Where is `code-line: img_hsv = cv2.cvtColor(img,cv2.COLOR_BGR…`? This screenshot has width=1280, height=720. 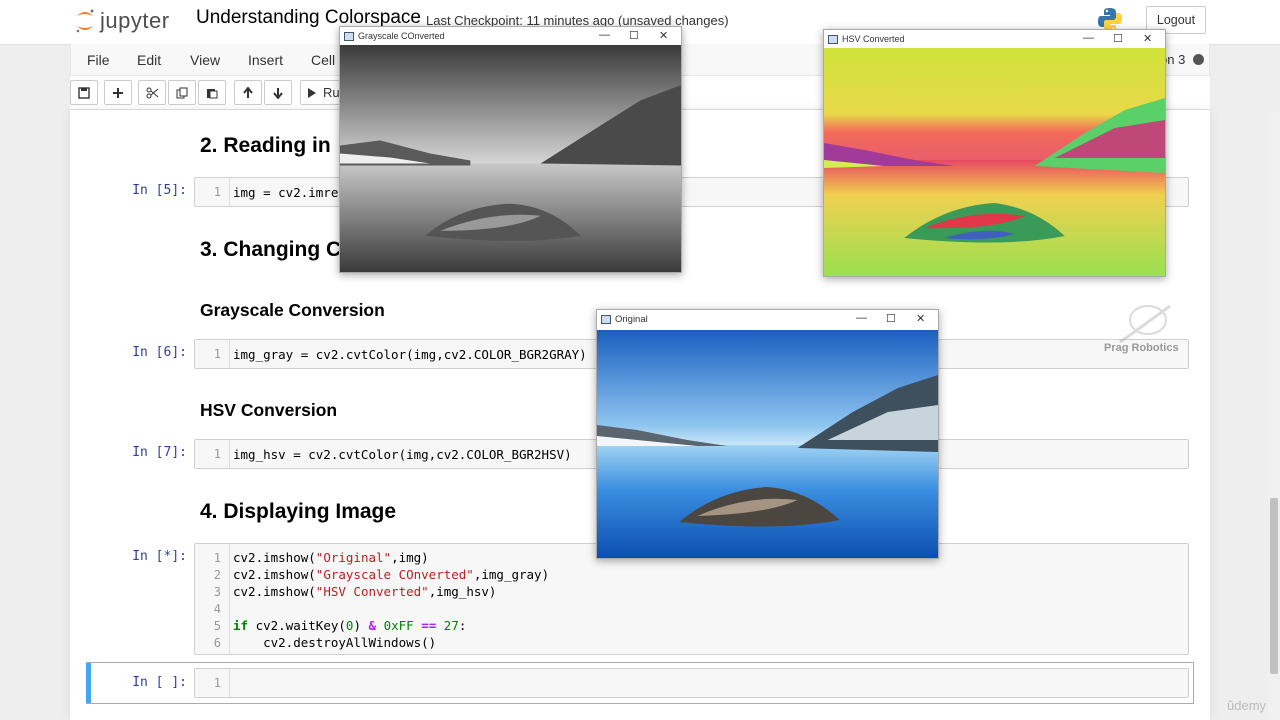
code-line: img_hsv = cv2.cvtColor(img,cv2.COLOR_BGR… is located at coordinates (402, 454).